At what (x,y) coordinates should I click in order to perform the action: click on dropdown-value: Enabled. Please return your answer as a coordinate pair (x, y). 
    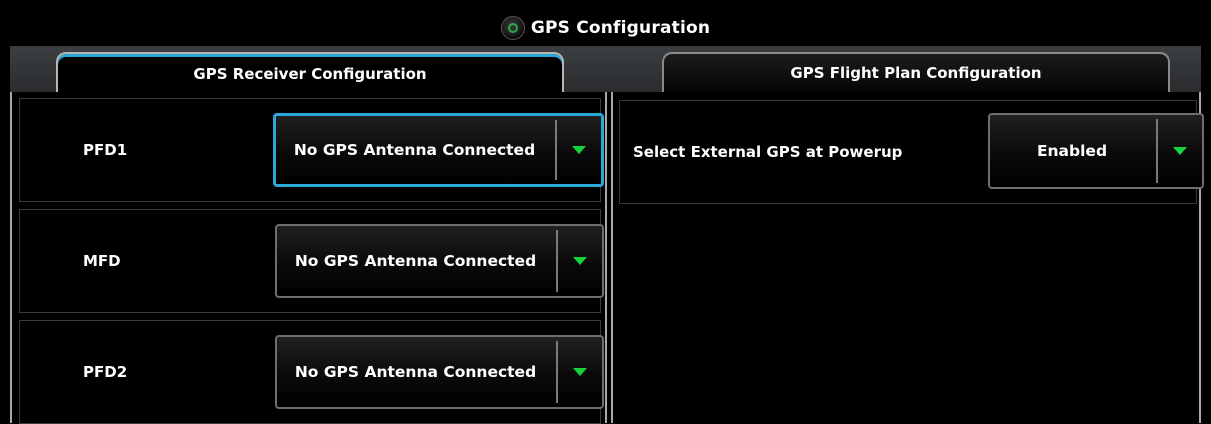
    Looking at the image, I should click on (1072, 151).